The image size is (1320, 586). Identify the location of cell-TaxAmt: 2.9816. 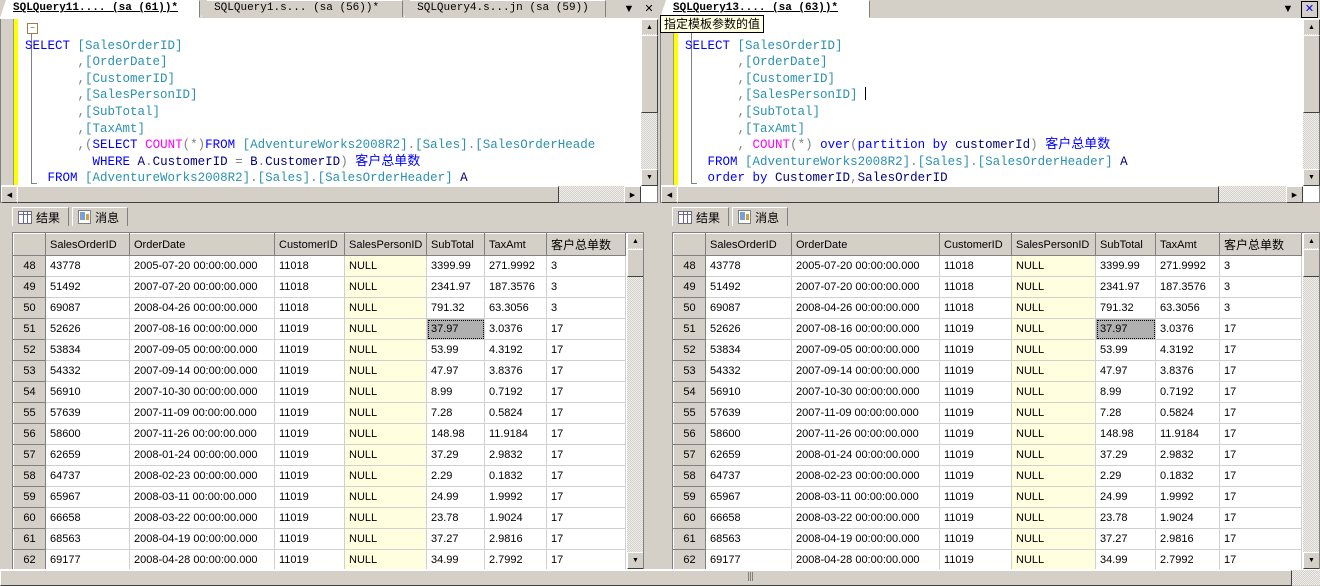
(1187, 539).